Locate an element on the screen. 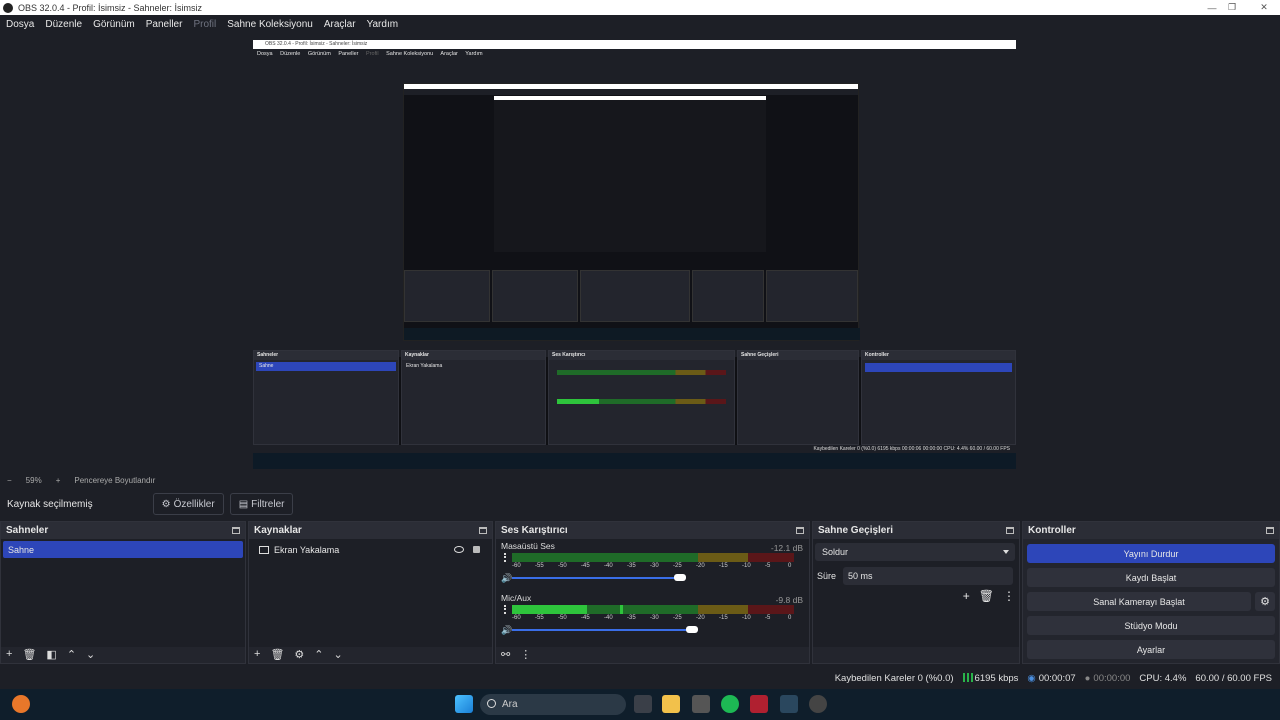 This screenshot has height=720, width=1280. duration-input: 50 ms is located at coordinates (928, 576).